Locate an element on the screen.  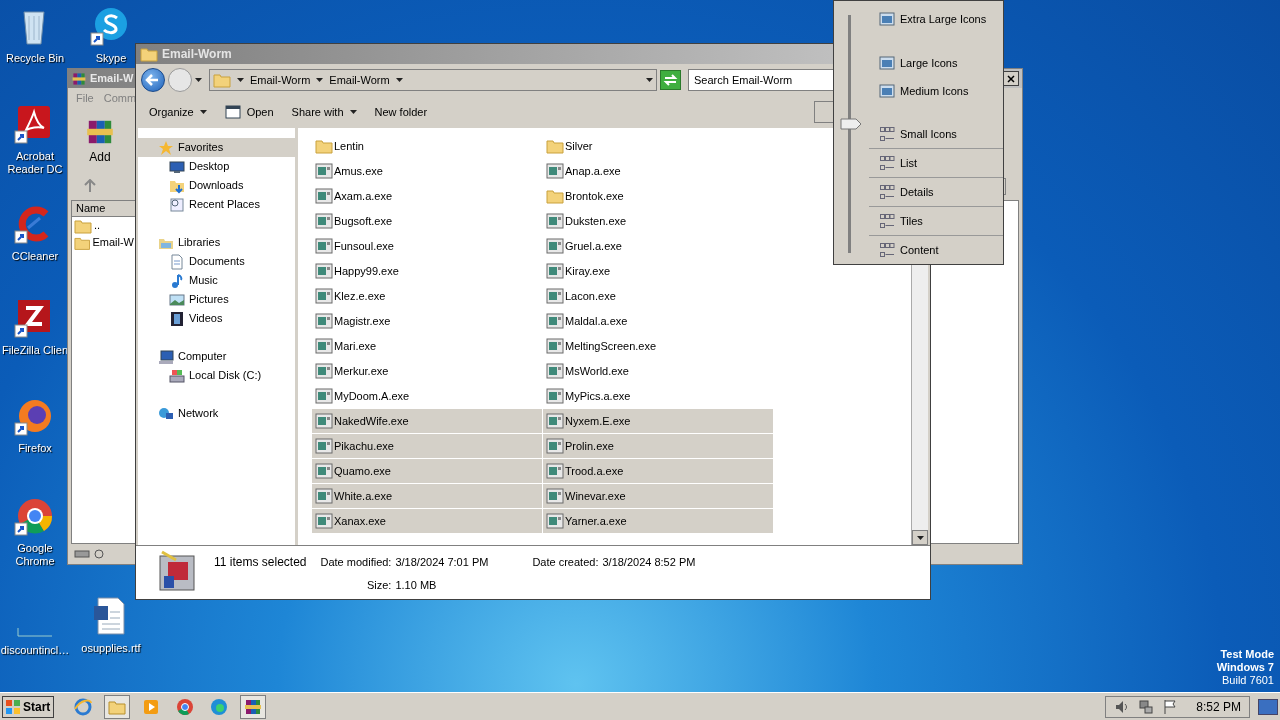
system-notice: Windows 7 is located at coordinates (1245, 667).